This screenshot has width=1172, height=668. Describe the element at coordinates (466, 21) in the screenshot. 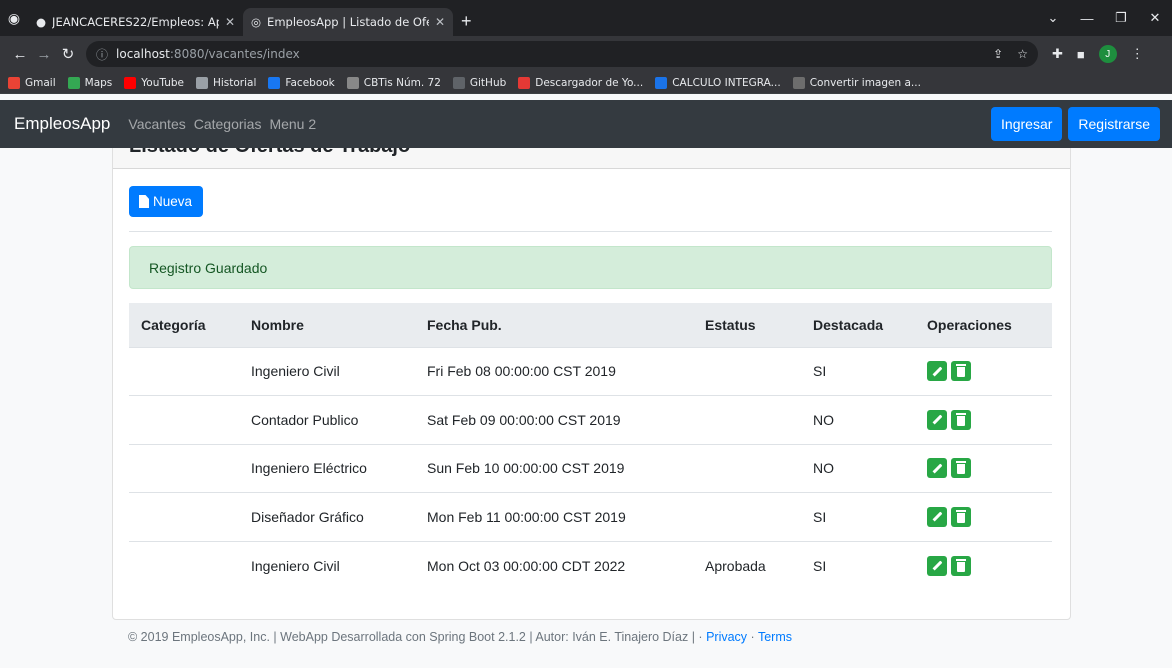

I see `new-tab-button: +` at that location.